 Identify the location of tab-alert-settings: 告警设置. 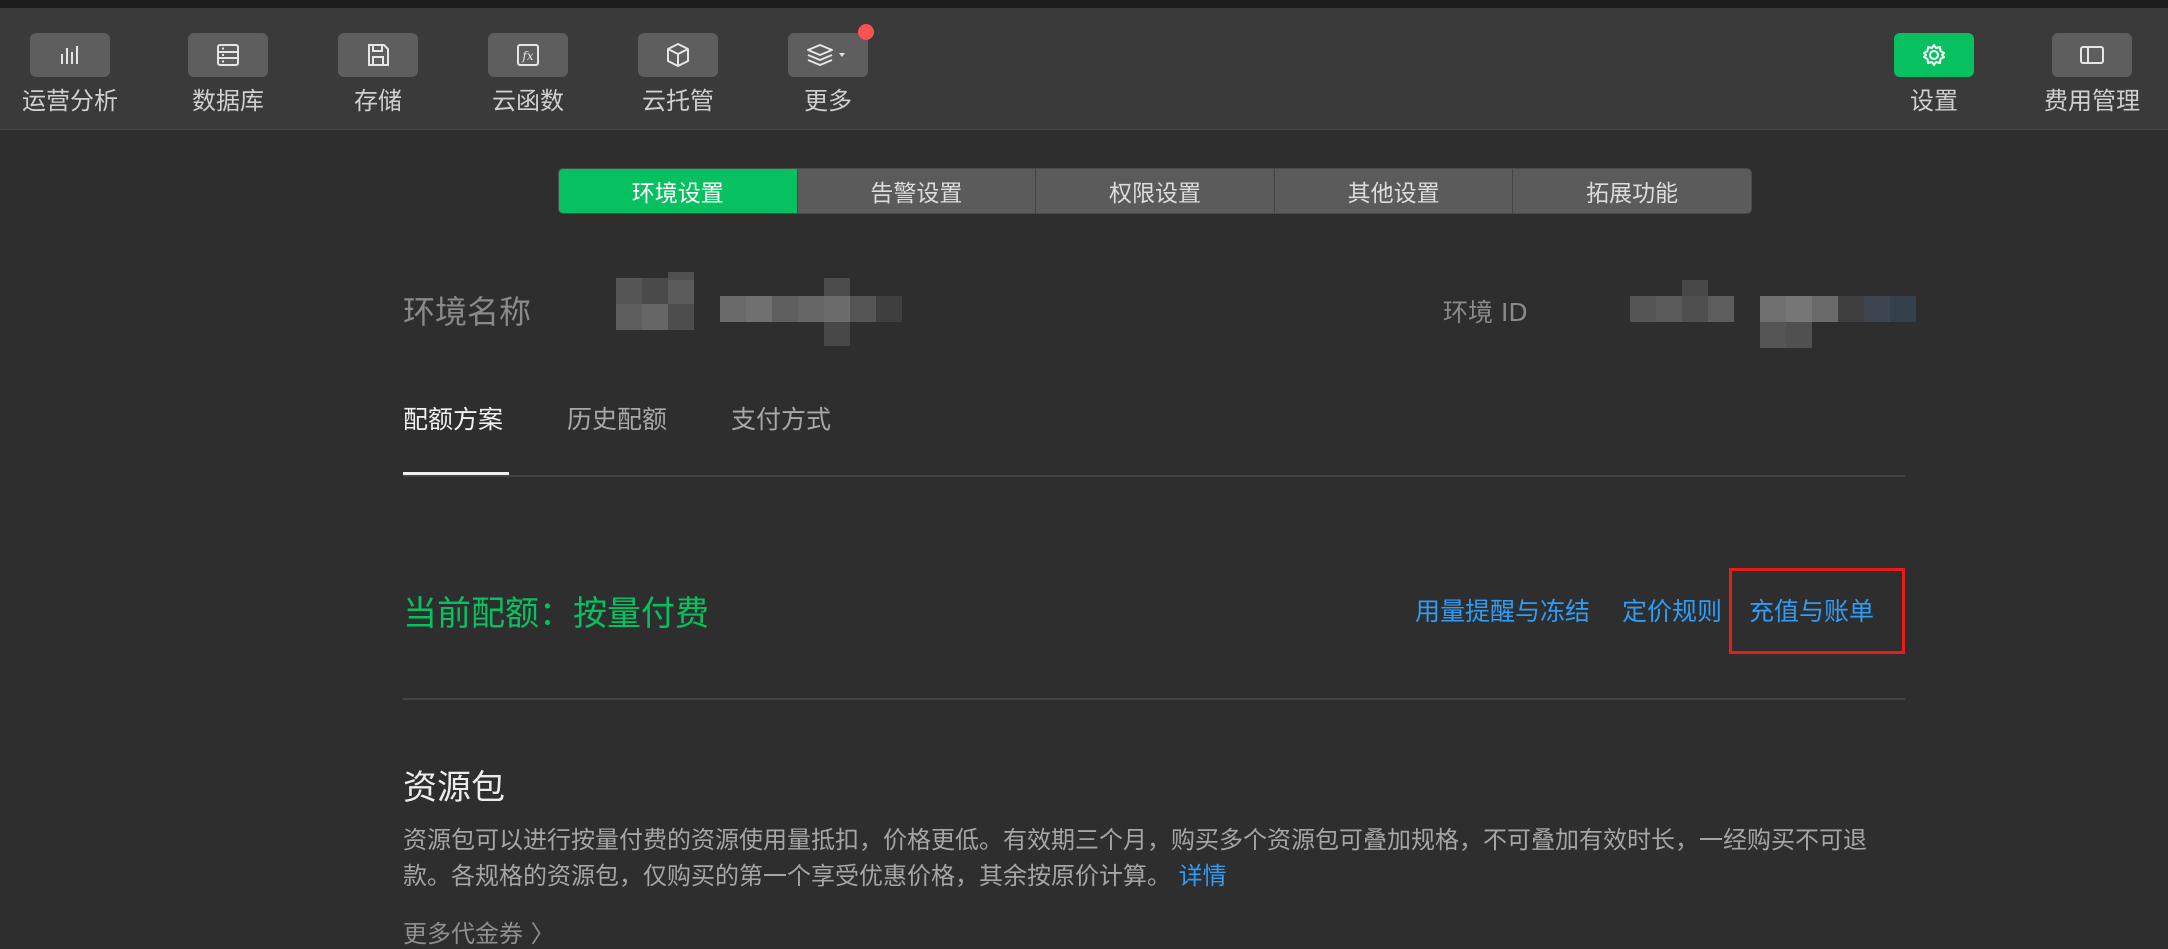
(917, 191).